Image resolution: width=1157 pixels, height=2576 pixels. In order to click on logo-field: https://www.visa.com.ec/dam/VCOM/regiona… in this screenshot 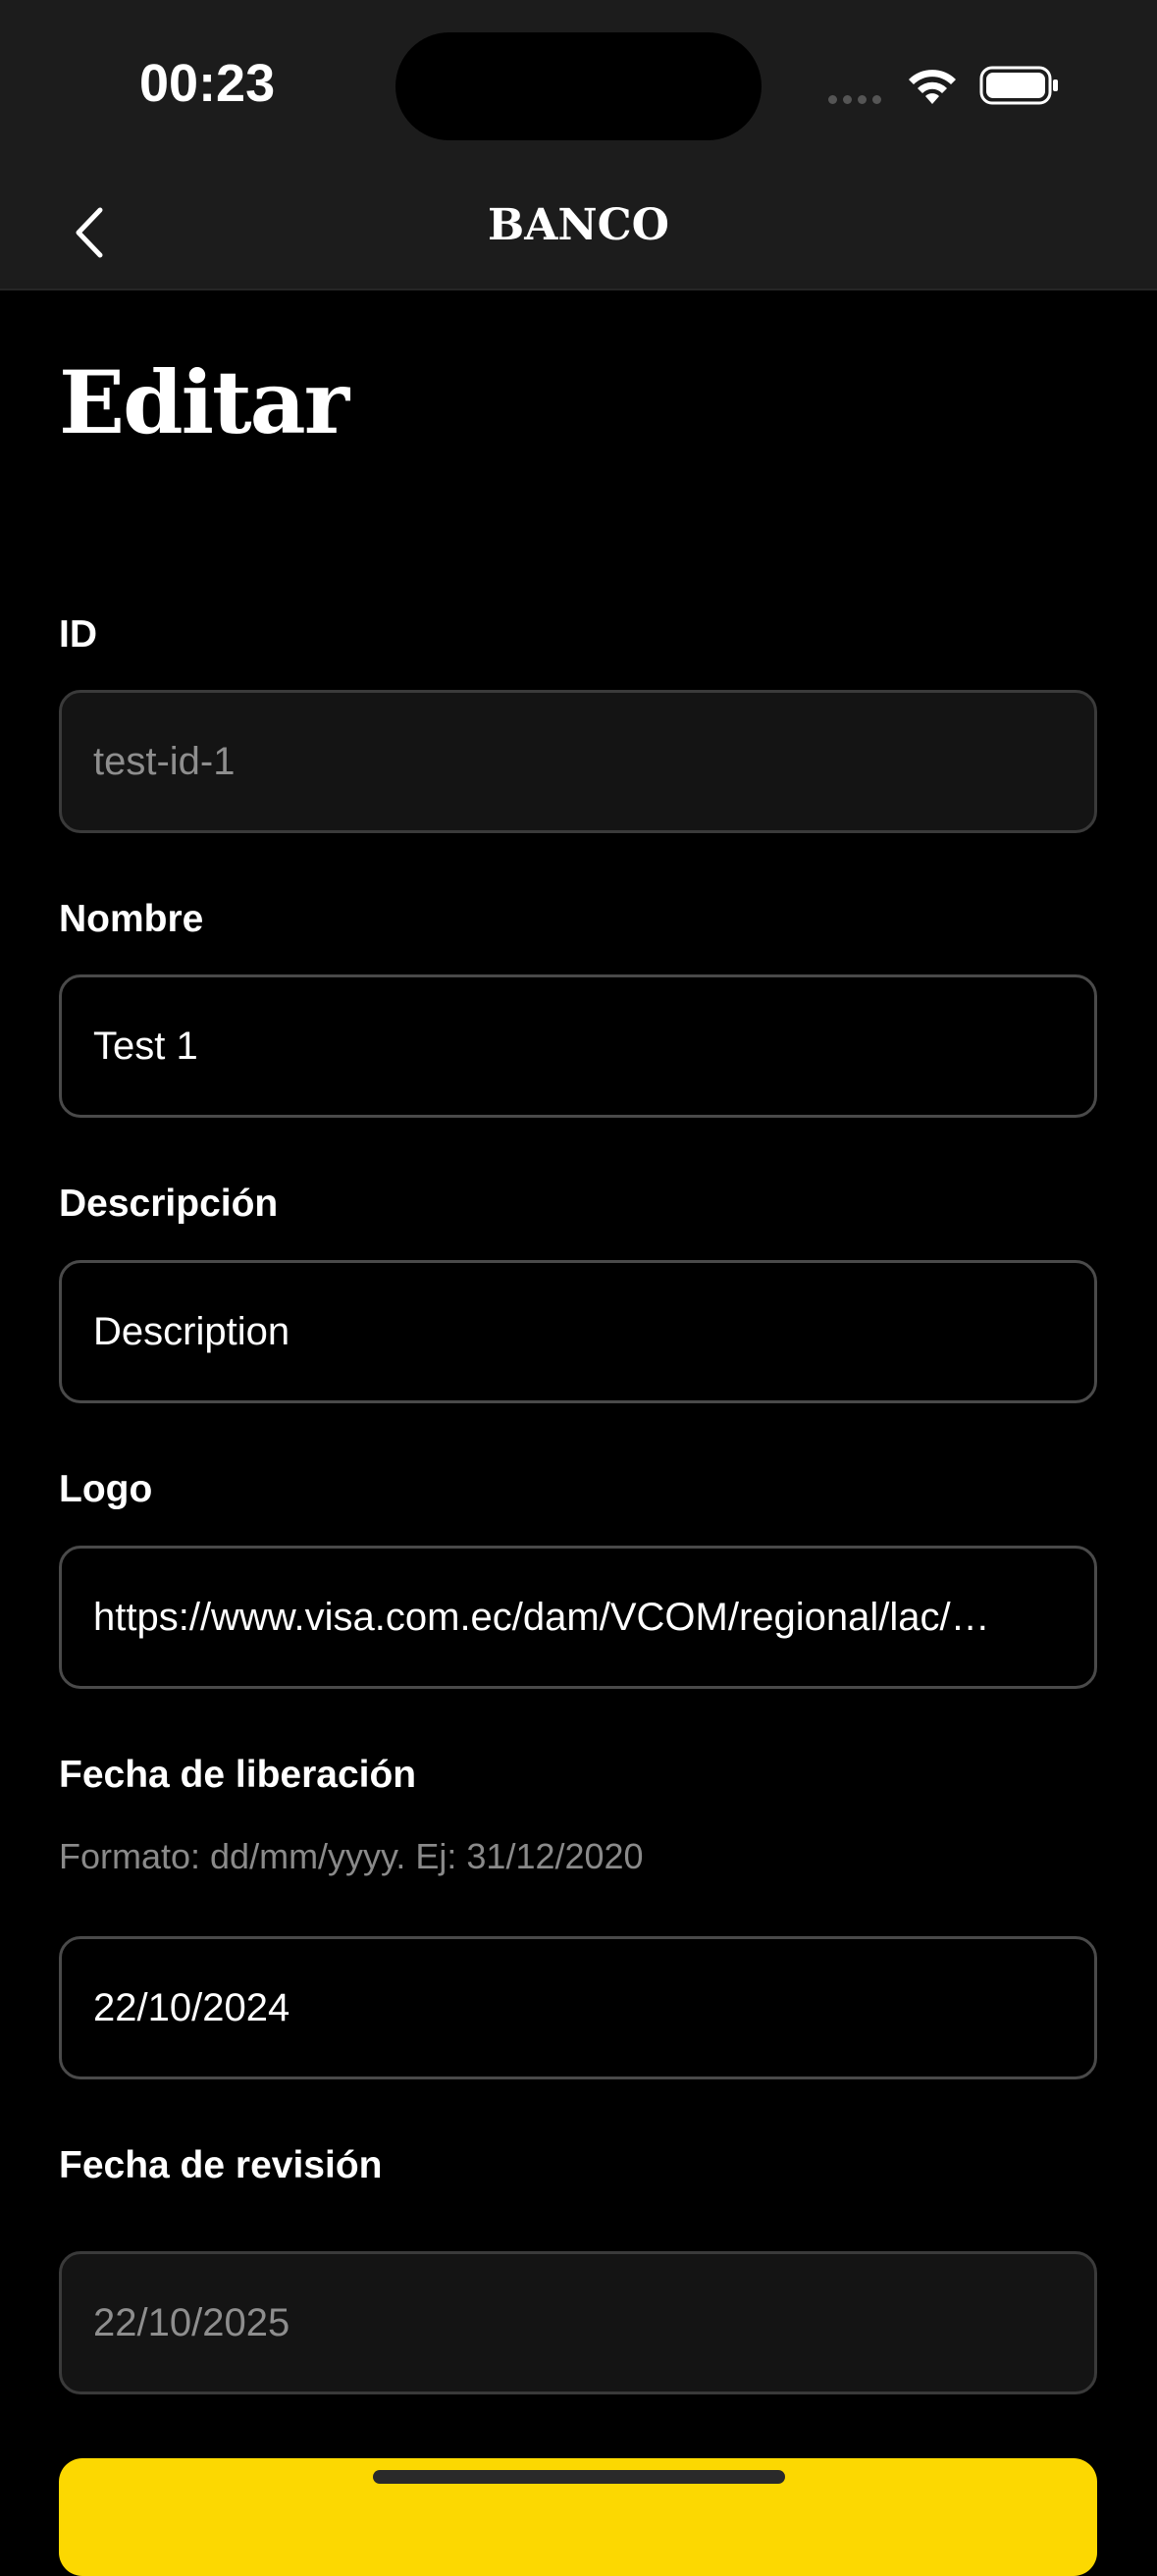, I will do `click(578, 1617)`.